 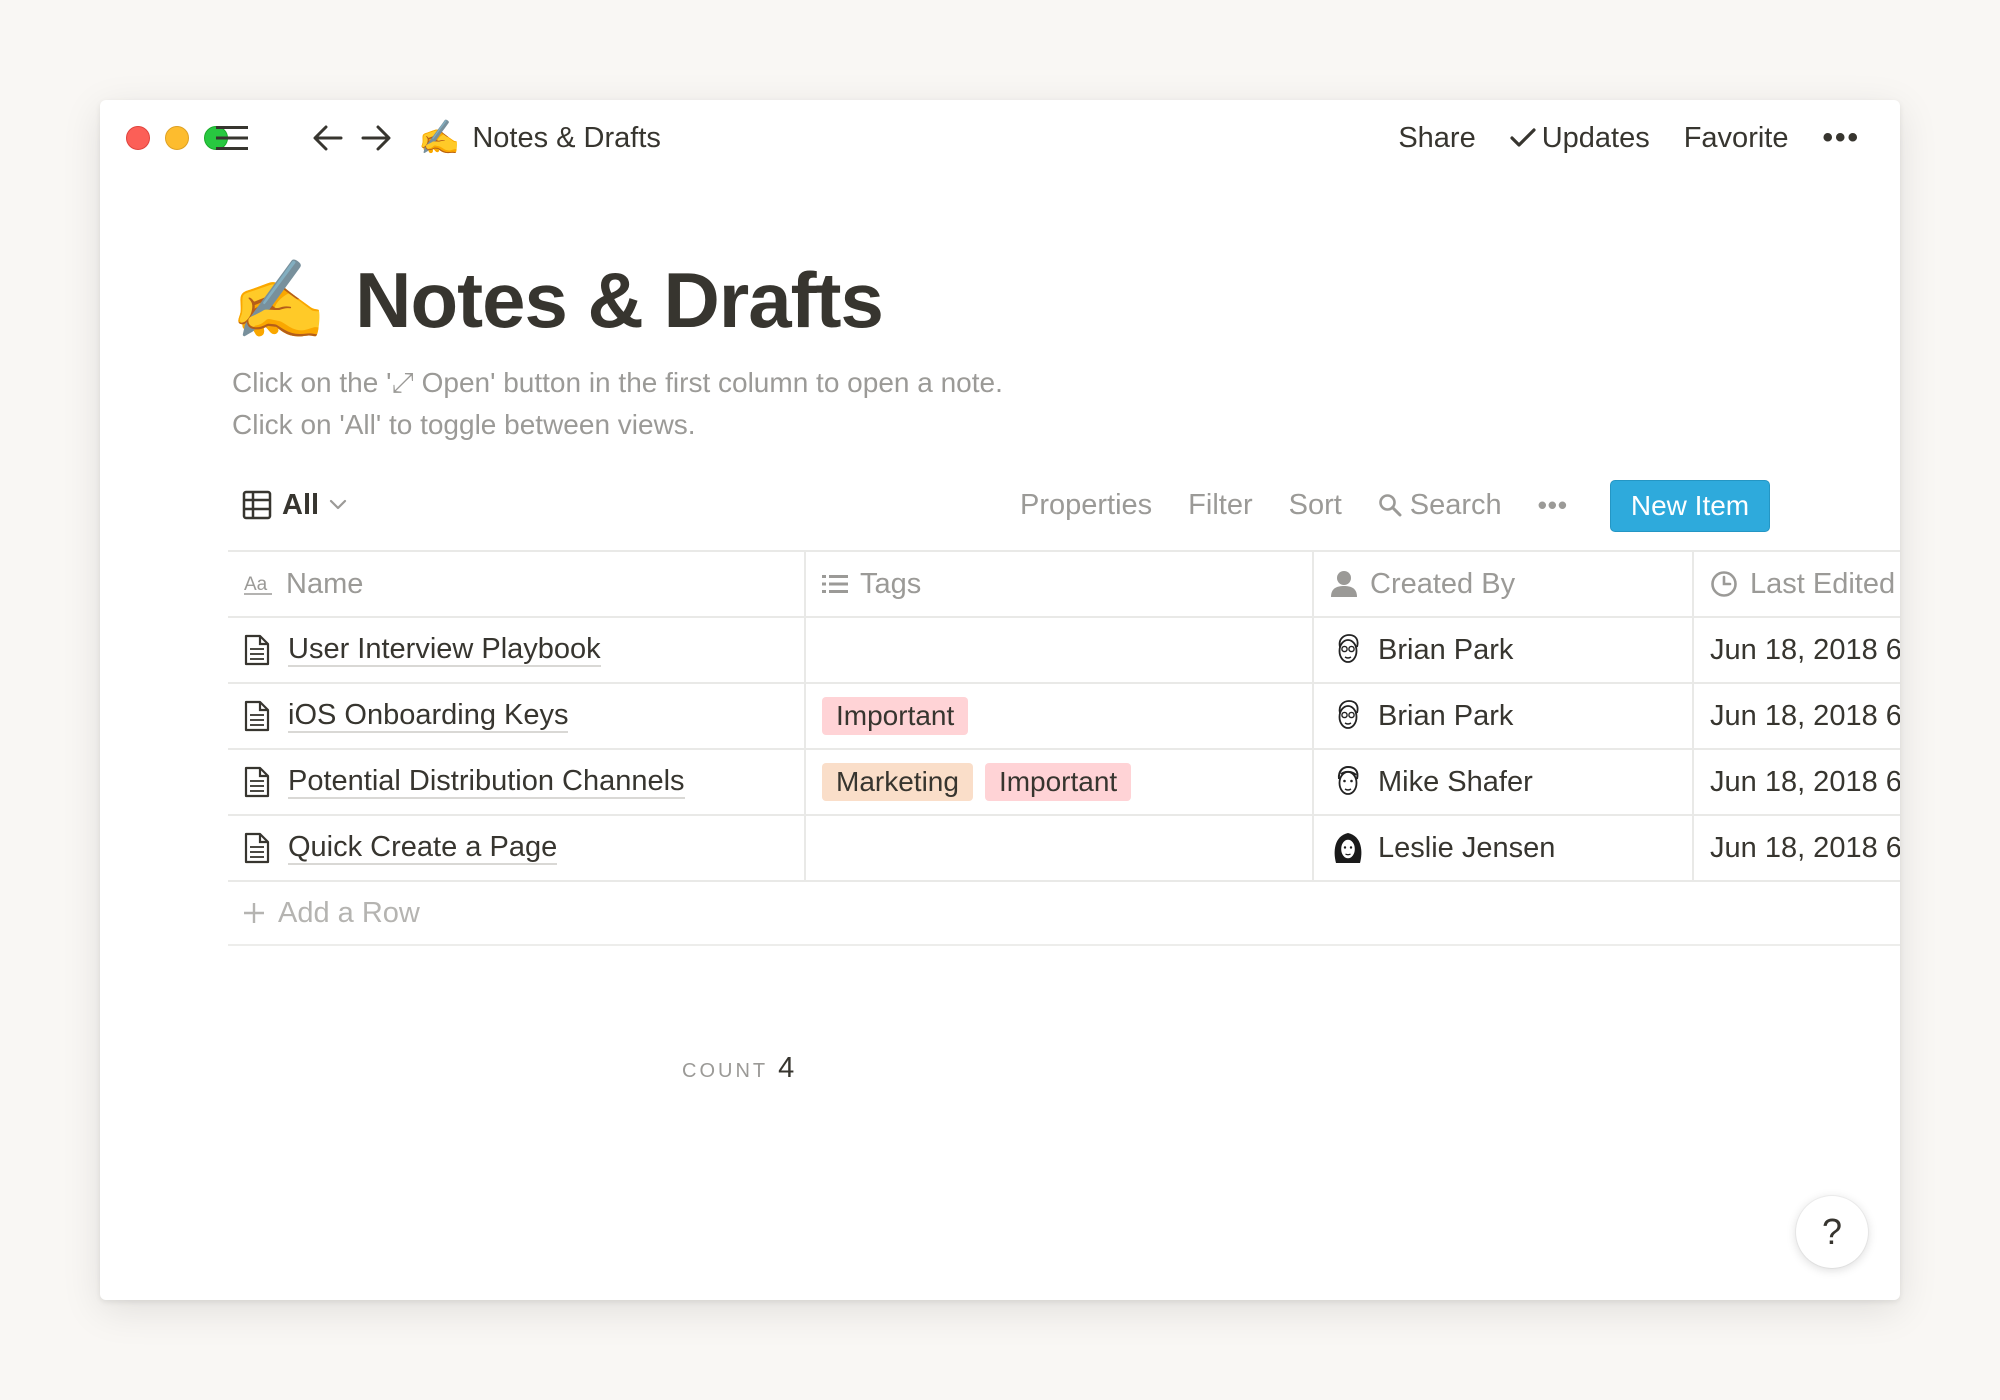 What do you see at coordinates (325, 583) in the screenshot?
I see `column-header-label: Name` at bounding box center [325, 583].